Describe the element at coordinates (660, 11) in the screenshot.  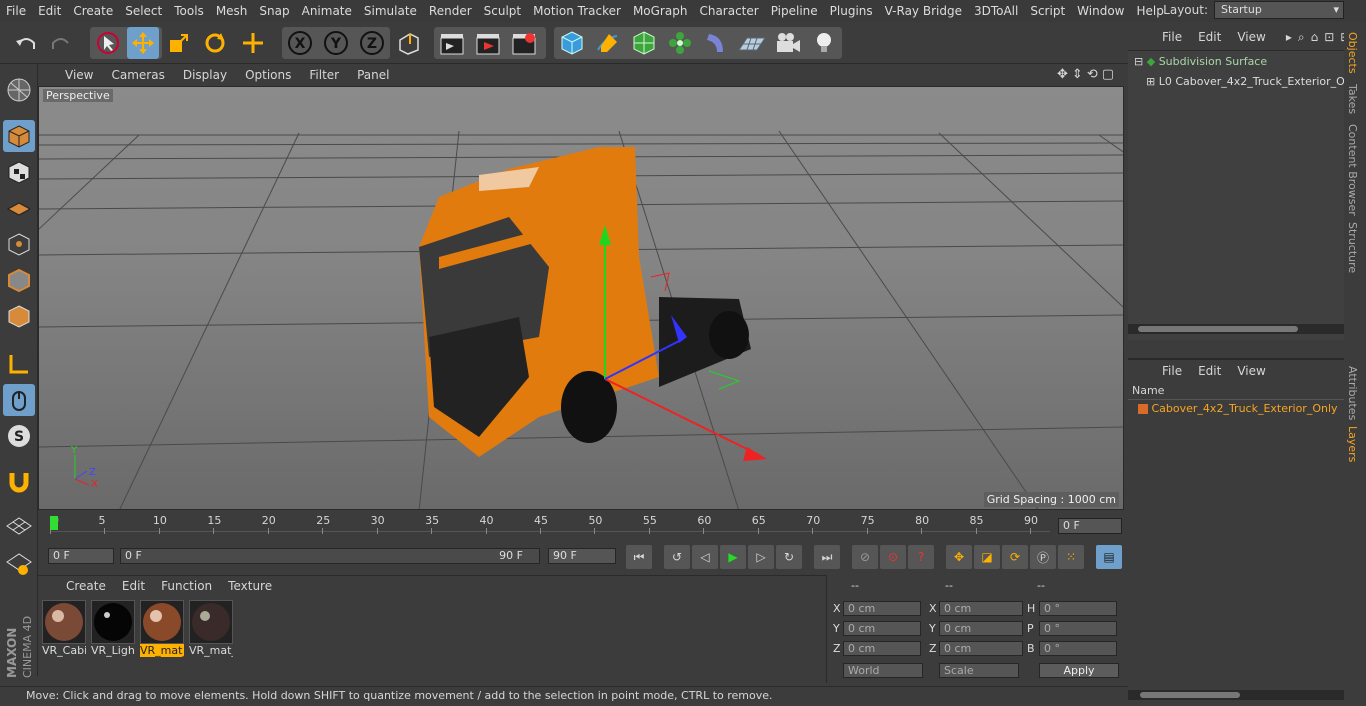
I see `menu-mograph: MoGraph` at that location.